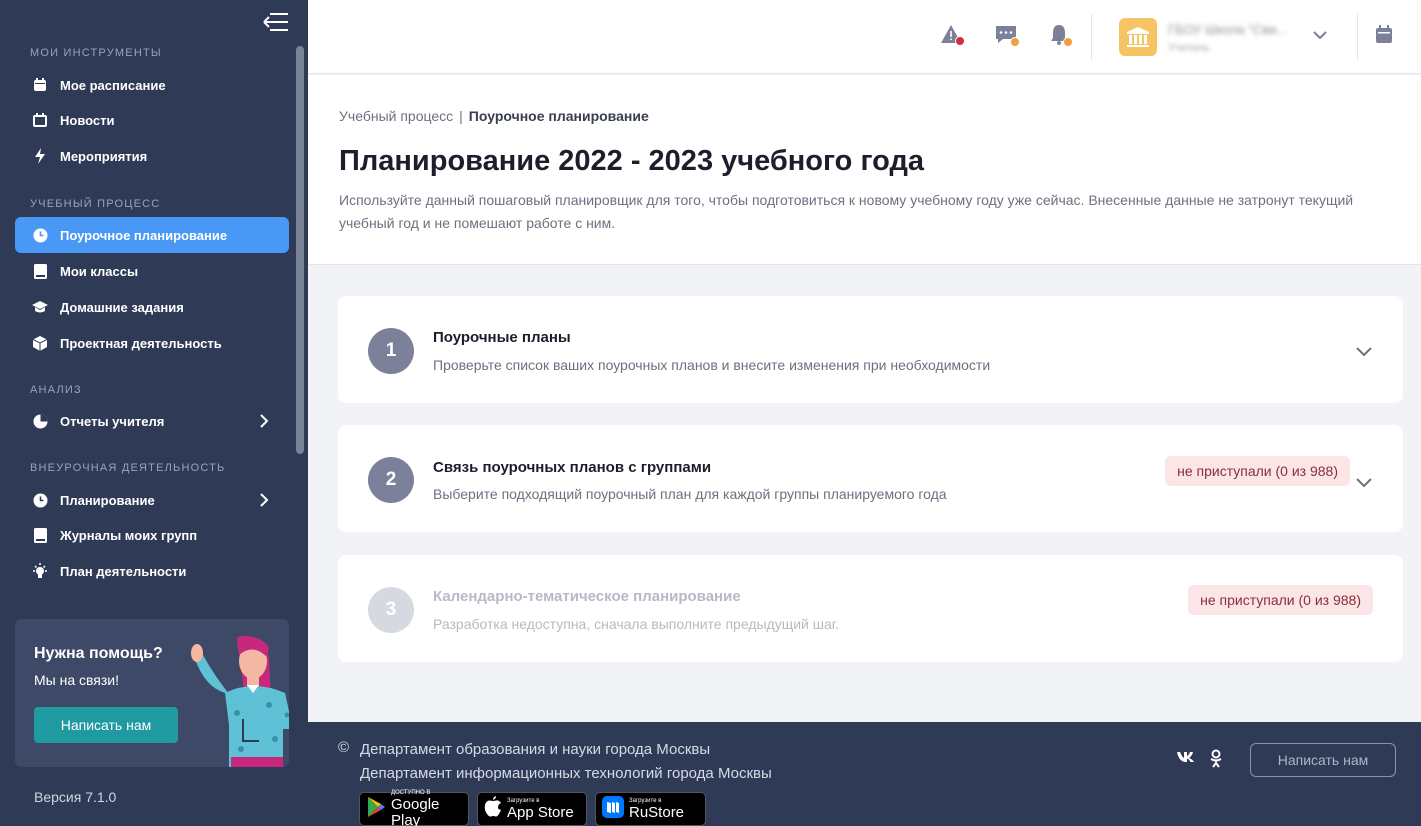  I want to click on sidebar-scrollbar, so click(300, 250).